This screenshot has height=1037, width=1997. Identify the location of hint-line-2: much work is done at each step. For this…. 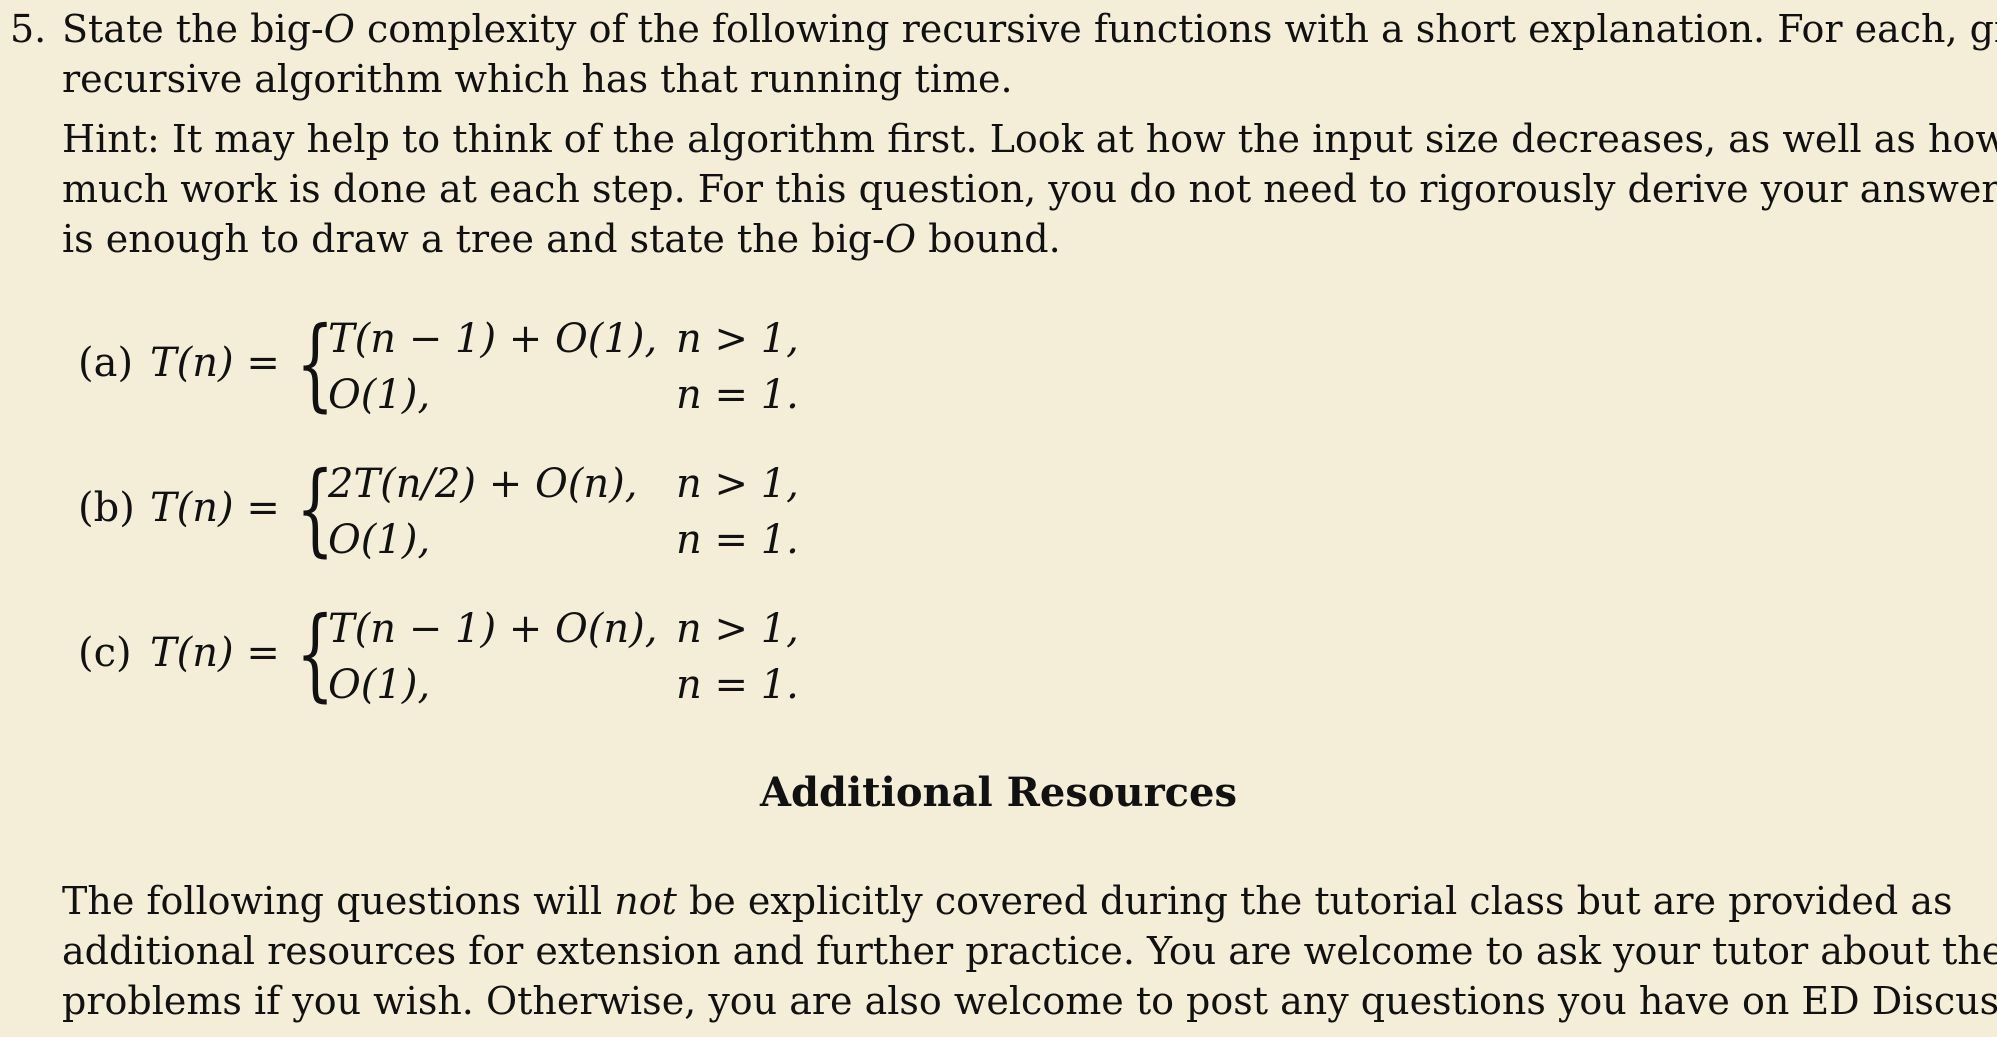
(1029, 189).